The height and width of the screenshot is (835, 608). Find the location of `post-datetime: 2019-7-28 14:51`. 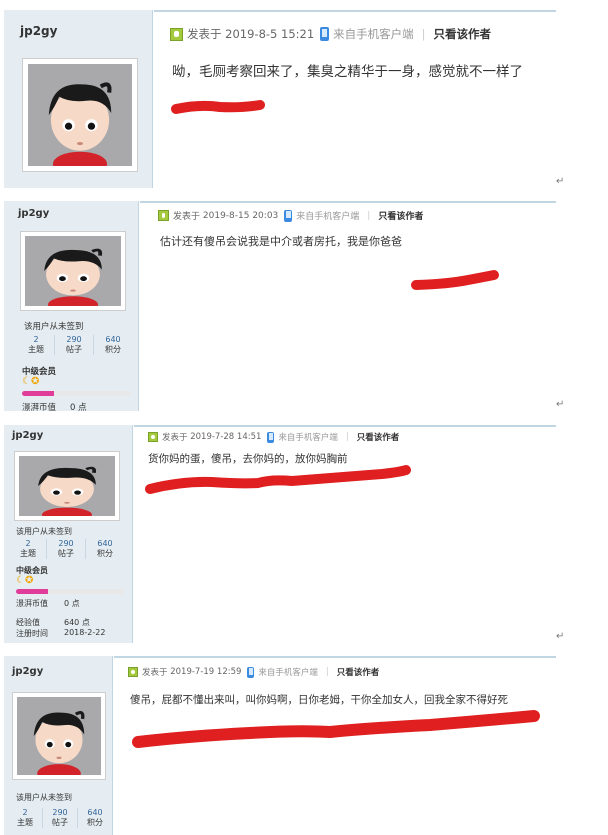

post-datetime: 2019-7-28 14:51 is located at coordinates (226, 437).